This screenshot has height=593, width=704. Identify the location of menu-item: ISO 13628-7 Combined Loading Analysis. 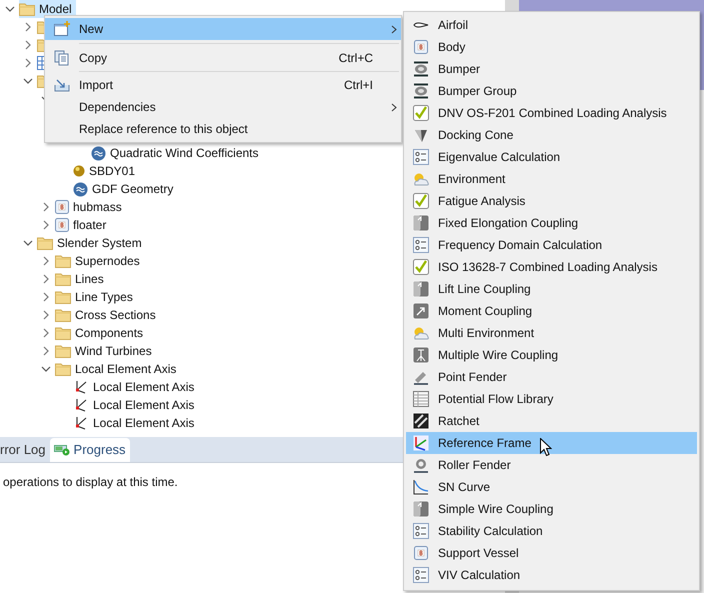
(551, 267).